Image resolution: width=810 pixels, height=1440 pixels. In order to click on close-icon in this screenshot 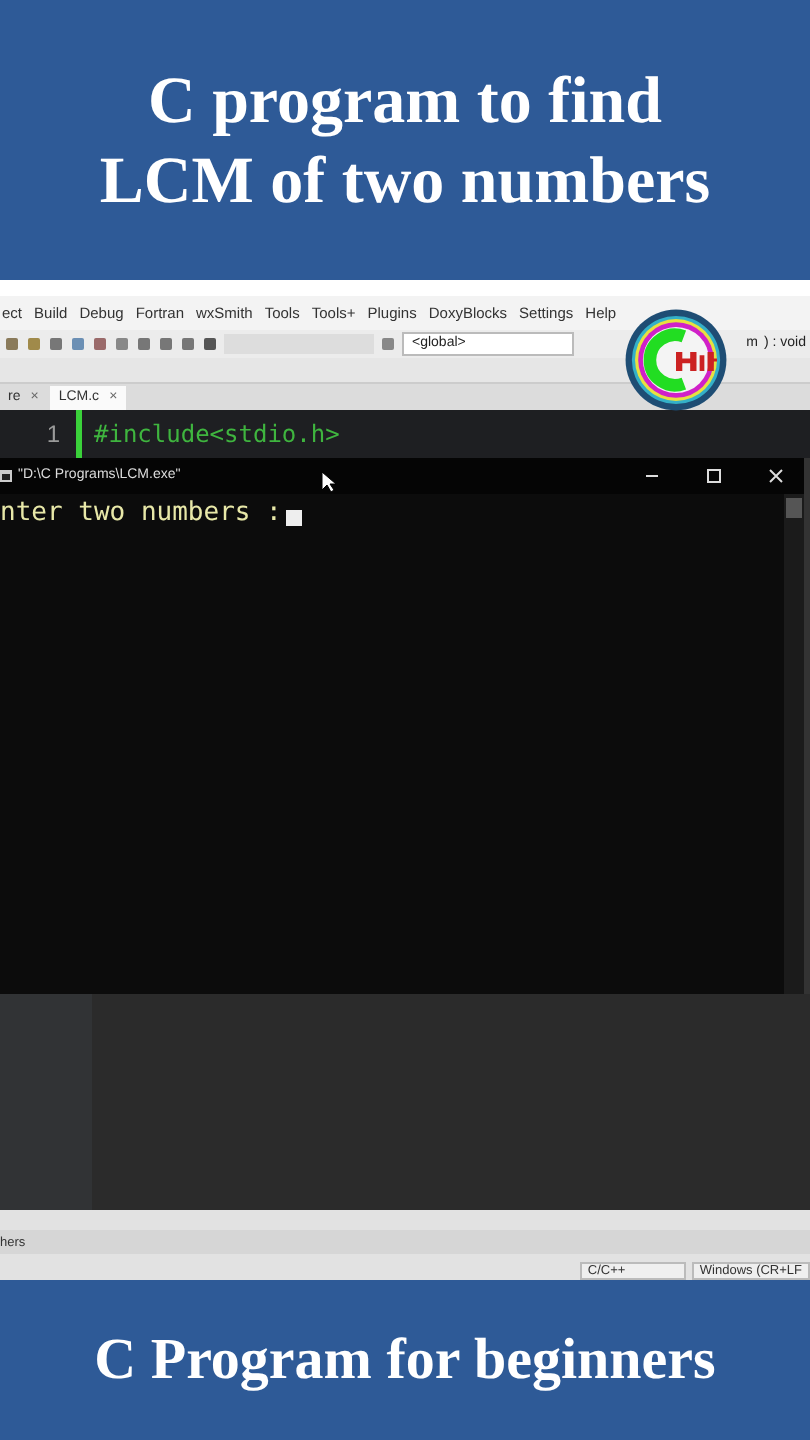, I will do `click(776, 475)`.